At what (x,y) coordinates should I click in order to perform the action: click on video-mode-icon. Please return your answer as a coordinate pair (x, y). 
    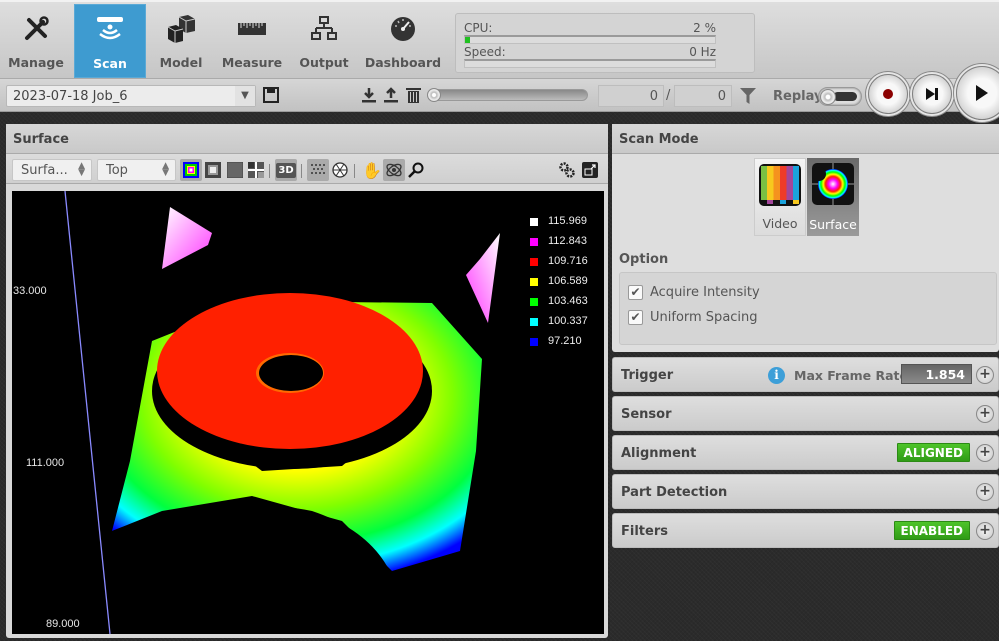
    Looking at the image, I should click on (780, 185).